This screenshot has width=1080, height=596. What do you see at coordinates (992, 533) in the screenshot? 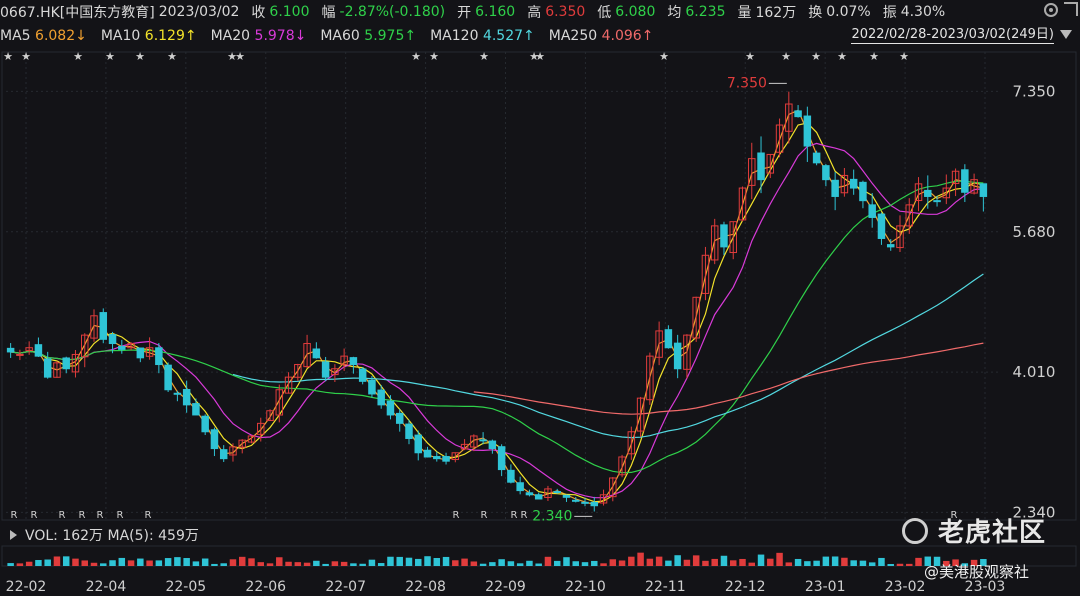
I see `watermark-text: 老虎社区` at bounding box center [992, 533].